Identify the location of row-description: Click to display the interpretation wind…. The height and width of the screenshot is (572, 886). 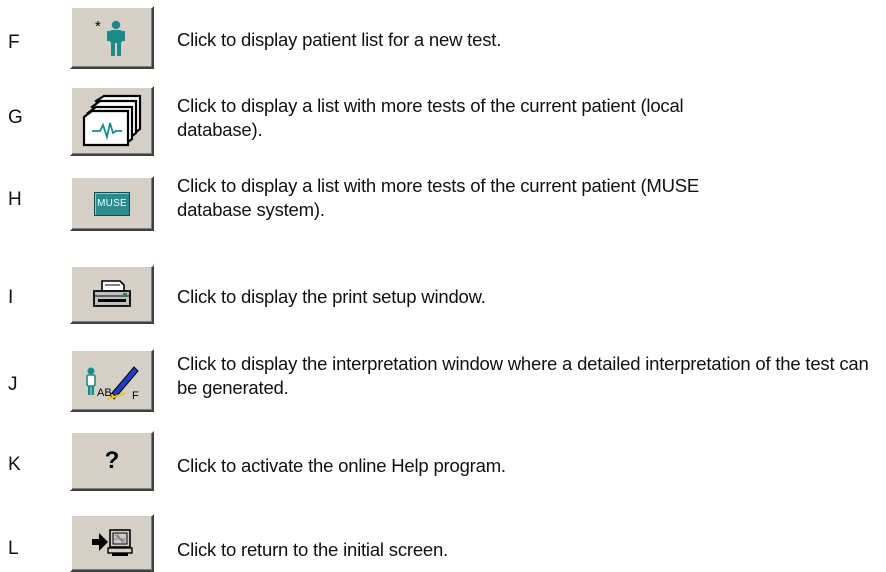
(523, 375).